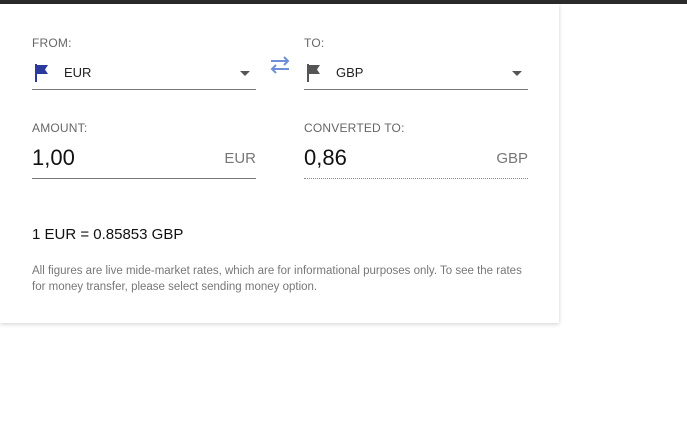  What do you see at coordinates (314, 43) in the screenshot?
I see `to-label: TO:` at bounding box center [314, 43].